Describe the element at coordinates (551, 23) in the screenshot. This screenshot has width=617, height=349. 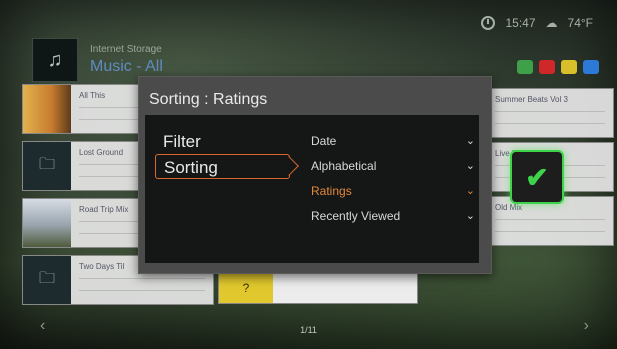
I see `weather-icon: ☁` at that location.